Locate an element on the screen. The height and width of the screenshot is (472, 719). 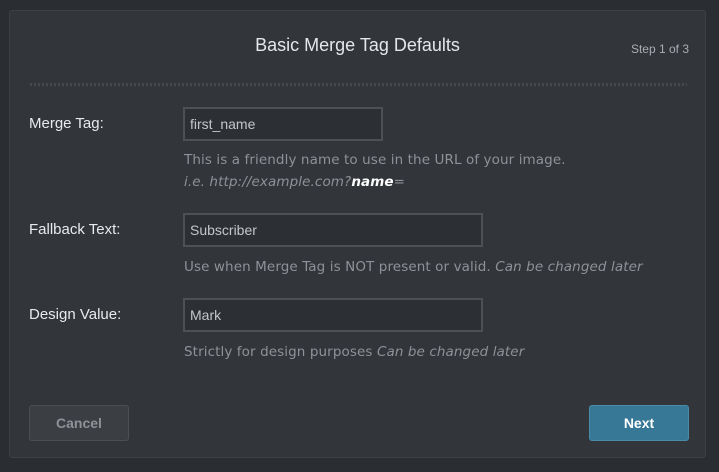
dialog-title: Basic Merge Tag Defaults is located at coordinates (357, 45).